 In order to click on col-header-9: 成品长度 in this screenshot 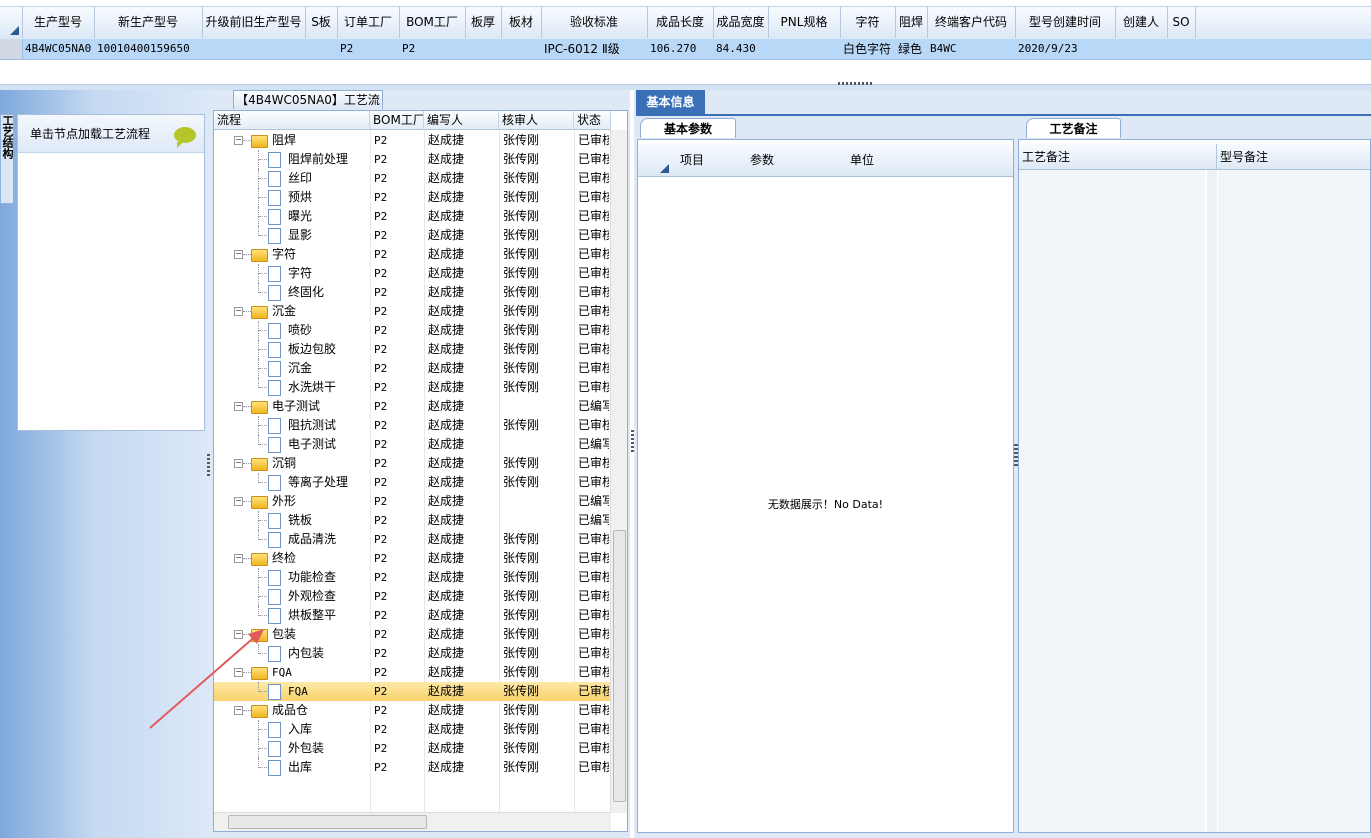, I will do `click(680, 22)`.